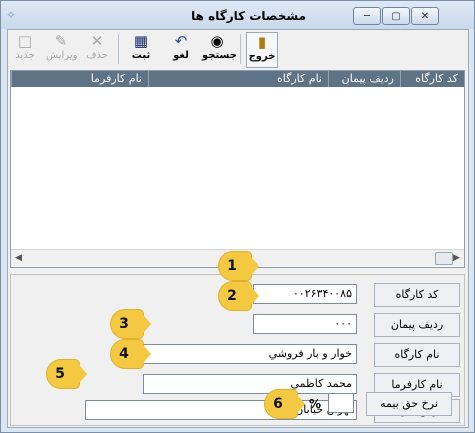  I want to click on search-label: جستجو, so click(219, 55).